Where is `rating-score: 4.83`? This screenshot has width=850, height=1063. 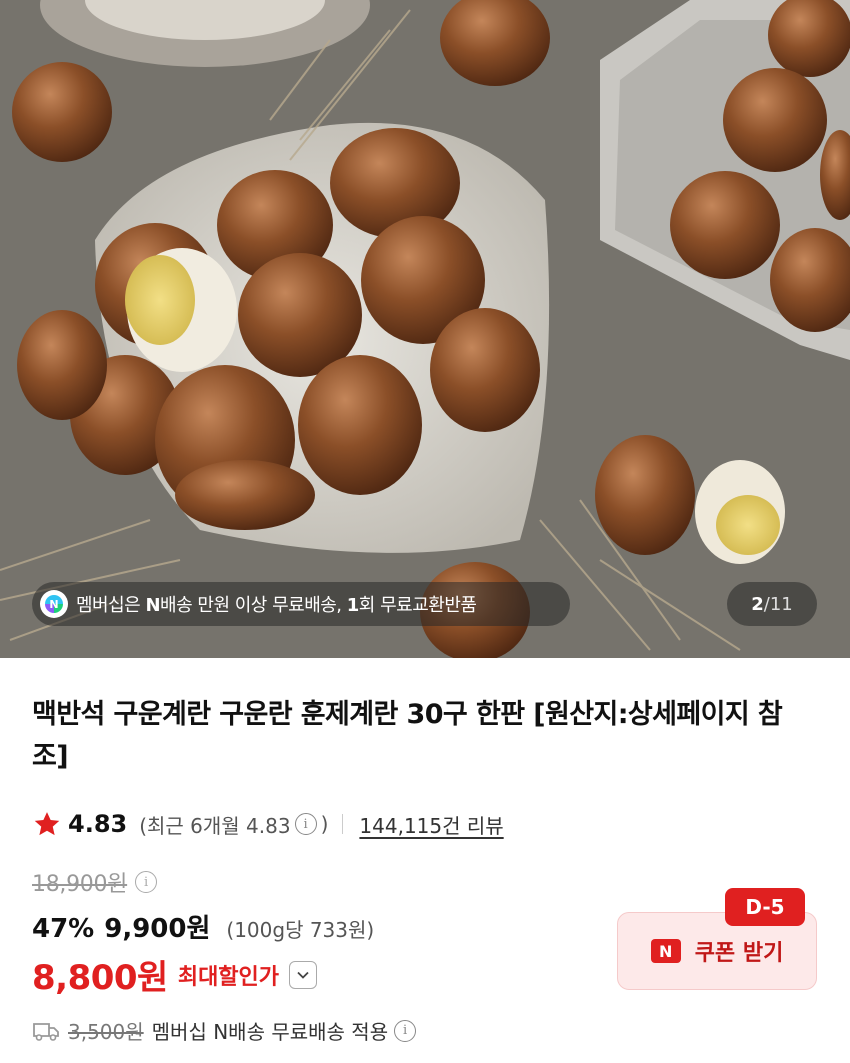
rating-score: 4.83 is located at coordinates (98, 824).